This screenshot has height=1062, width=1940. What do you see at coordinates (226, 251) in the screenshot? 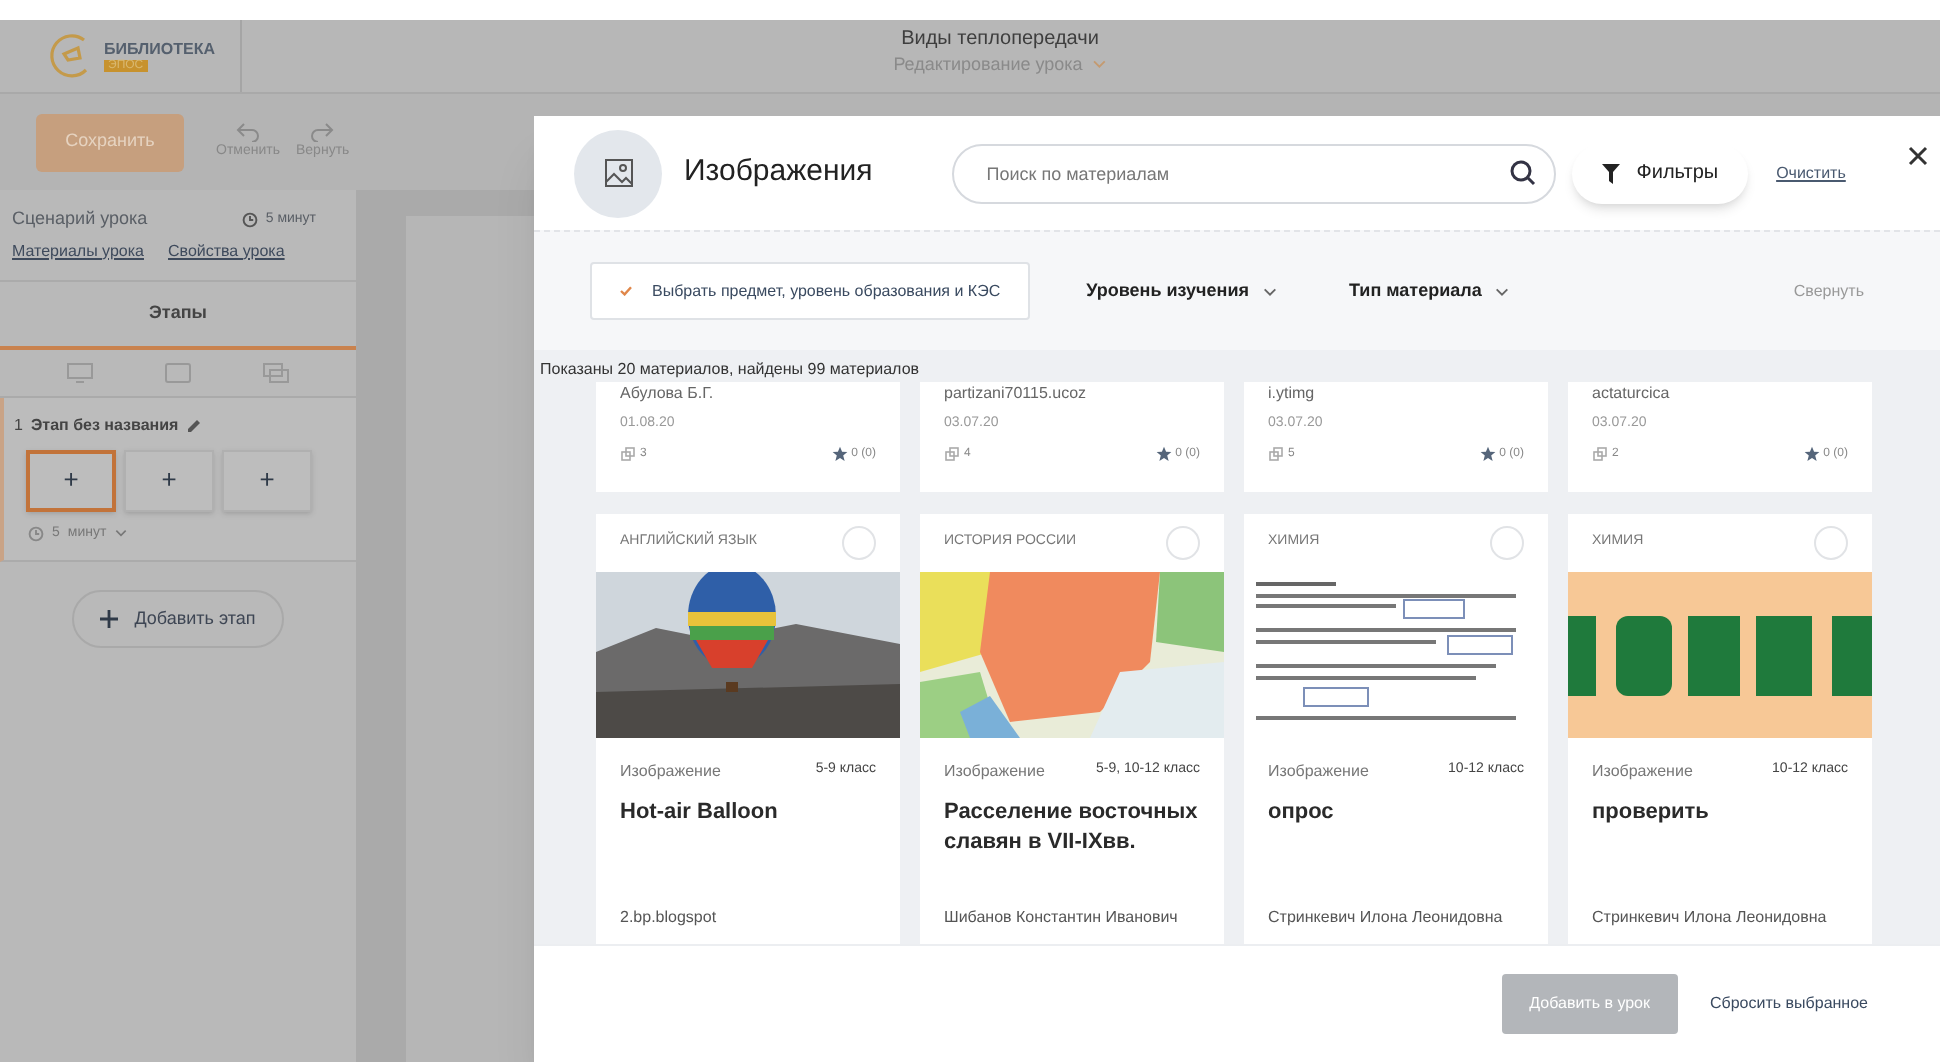
I see `sidebar-link: Свойства урока` at bounding box center [226, 251].